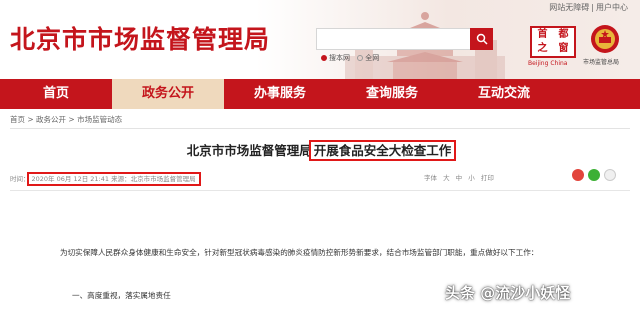 This screenshot has height=310, width=640. Describe the element at coordinates (320, 120) in the screenshot. I see `breadcrumb: 首页 > 政务公开 > 市场监管动态` at that location.